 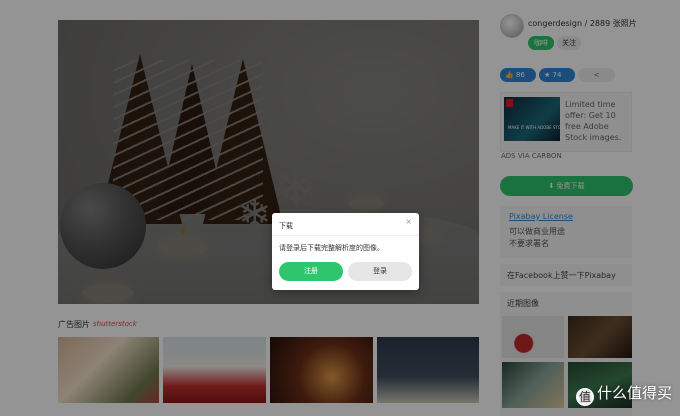 I want to click on modal-divider, so click(x=345, y=235).